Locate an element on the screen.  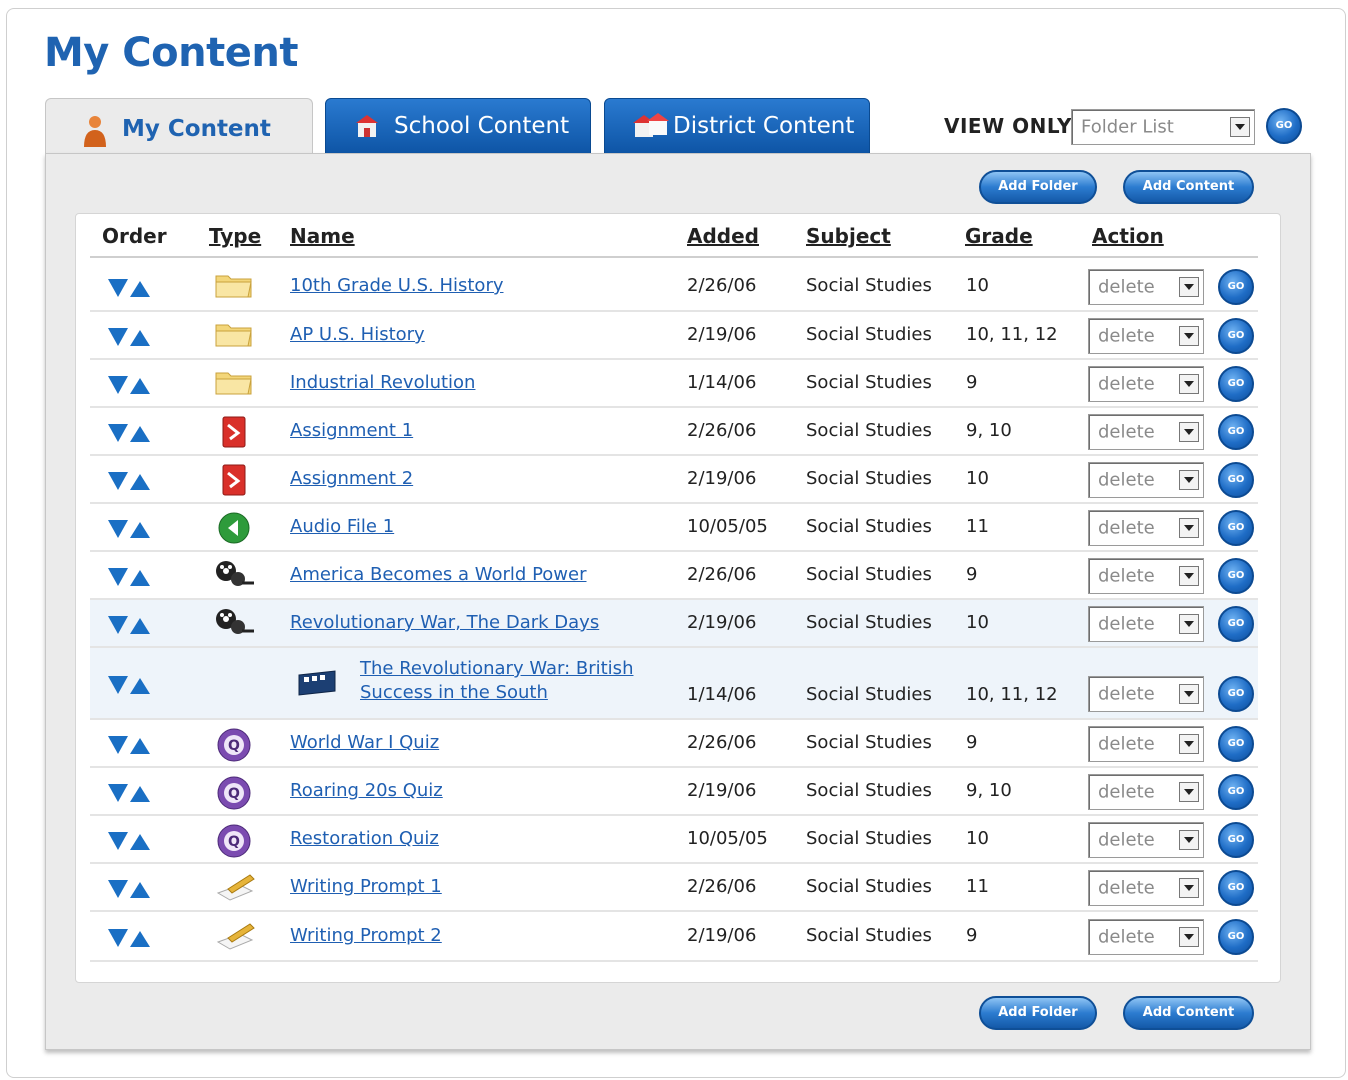
header-grade: Grade is located at coordinates (999, 236).